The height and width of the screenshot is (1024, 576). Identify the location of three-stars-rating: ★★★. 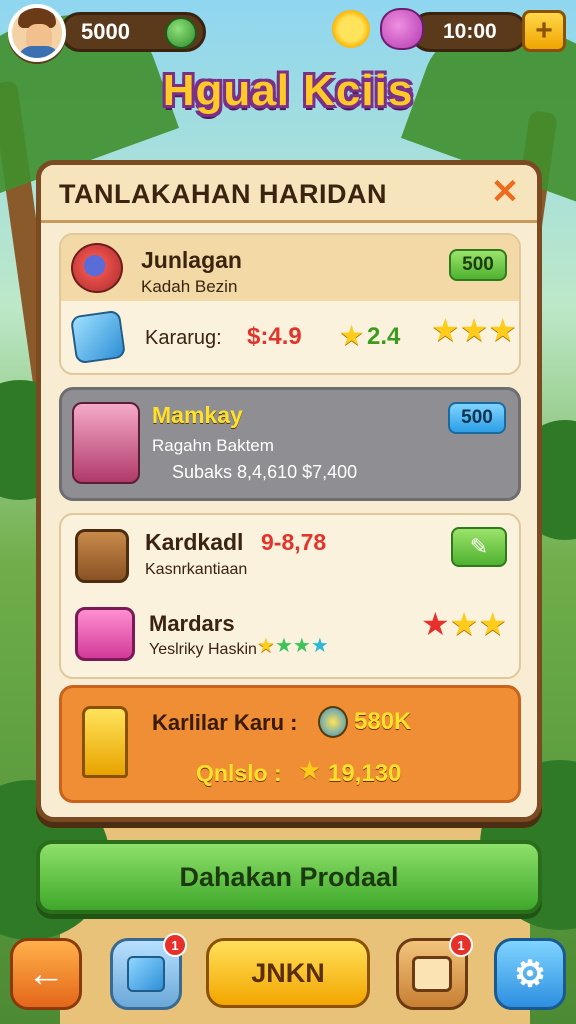
(474, 330).